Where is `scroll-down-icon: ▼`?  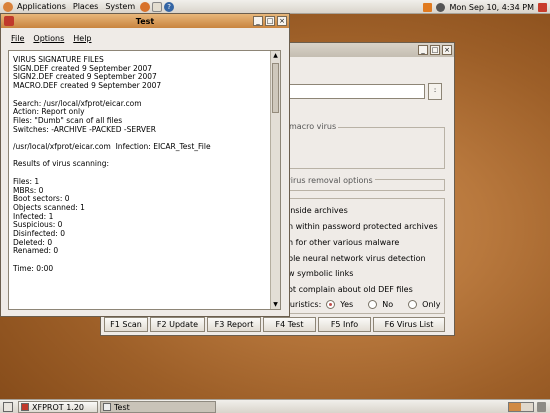 scroll-down-icon: ▼ is located at coordinates (275, 304).